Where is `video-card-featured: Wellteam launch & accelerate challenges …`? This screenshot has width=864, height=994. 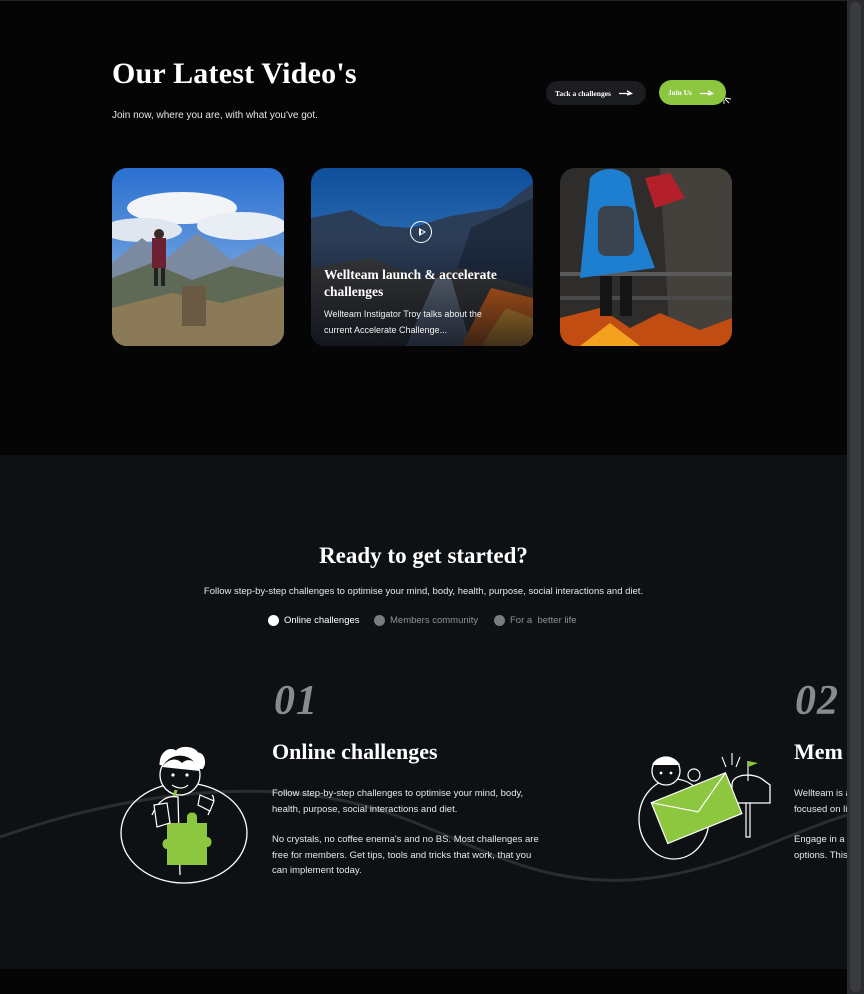
video-card-featured: Wellteam launch & accelerate challenges … is located at coordinates (422, 257).